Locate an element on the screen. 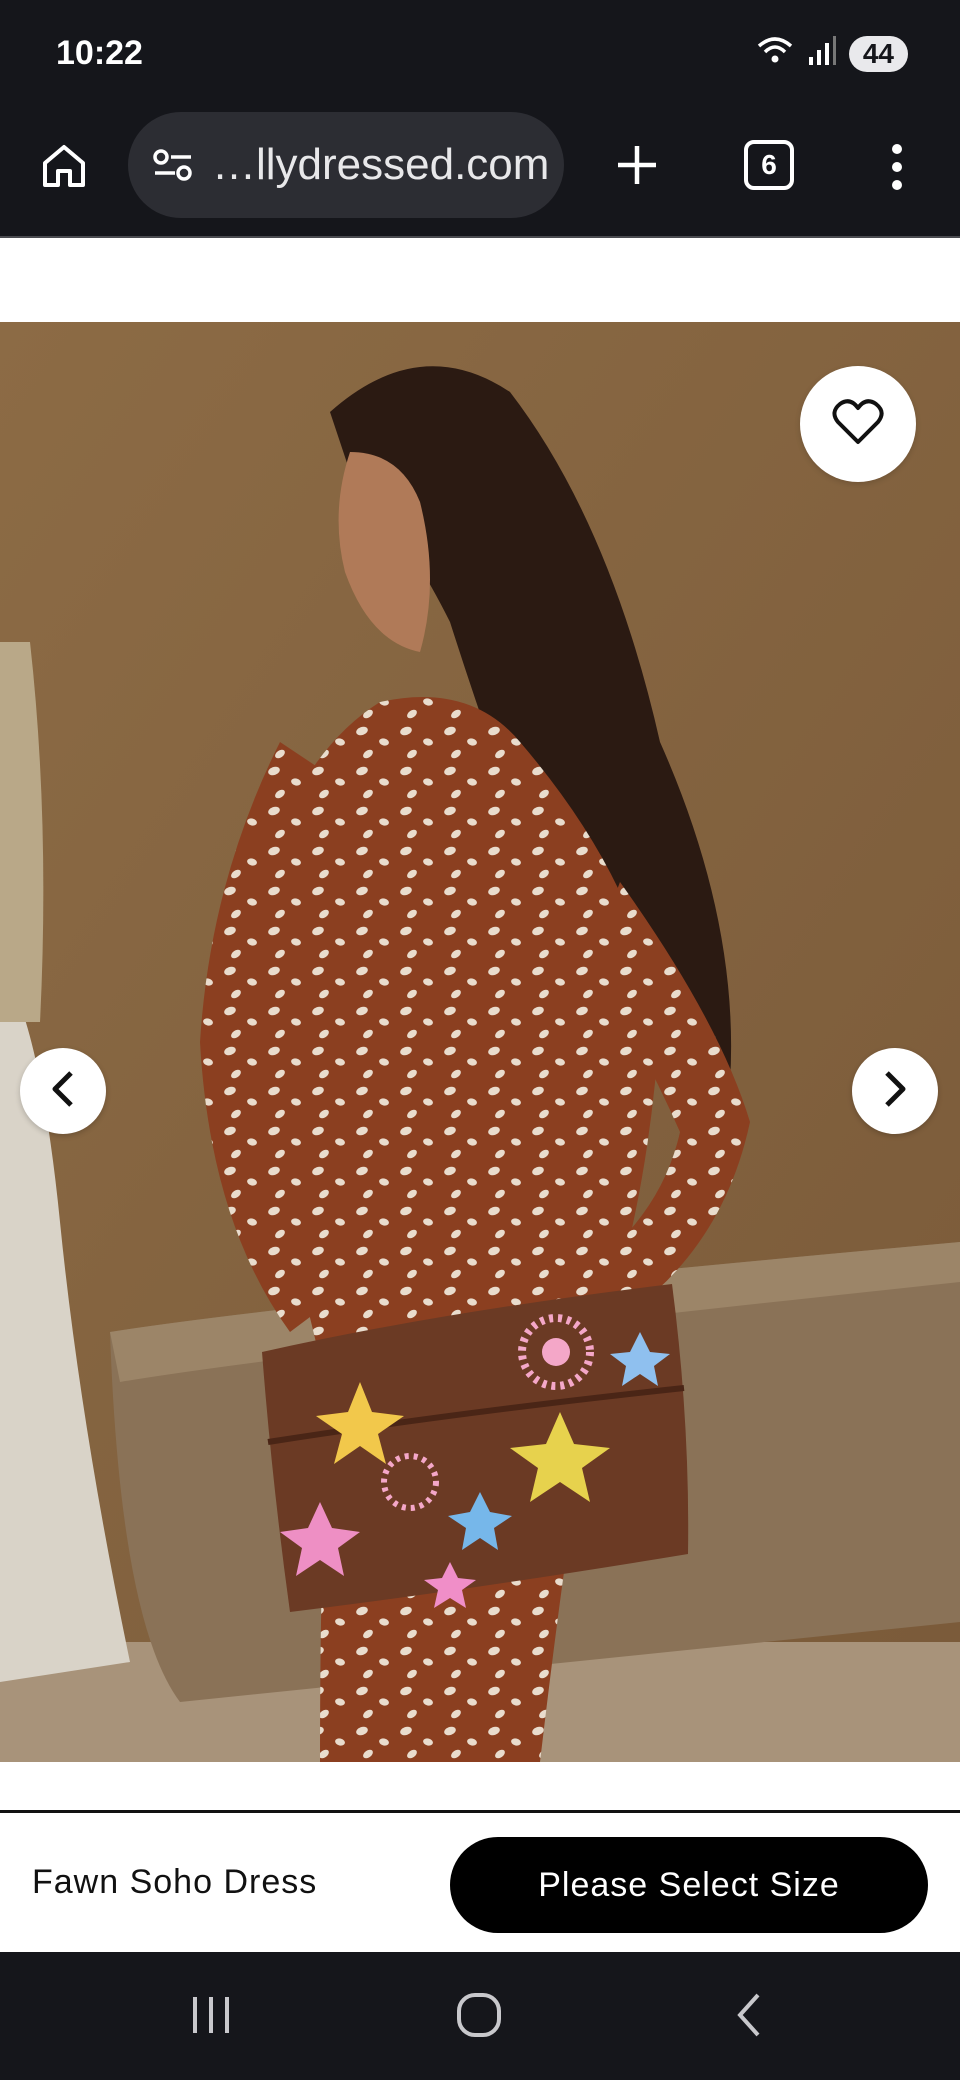 The height and width of the screenshot is (2080, 960). signal-icon is located at coordinates (822, 53).